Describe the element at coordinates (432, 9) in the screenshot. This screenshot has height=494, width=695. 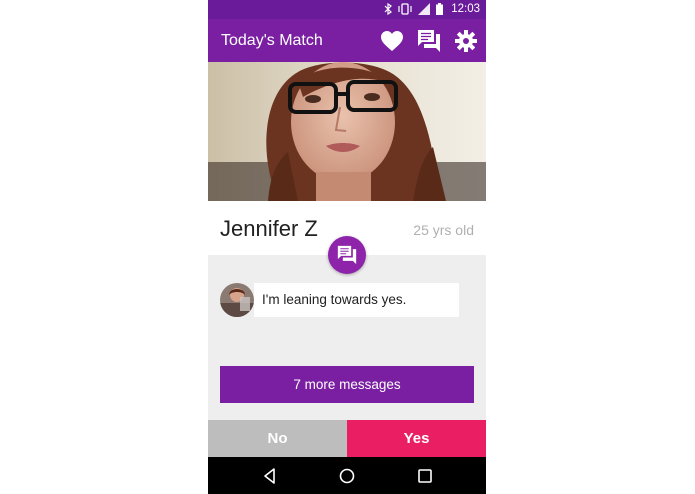
I see `status-icons: 12:03` at that location.